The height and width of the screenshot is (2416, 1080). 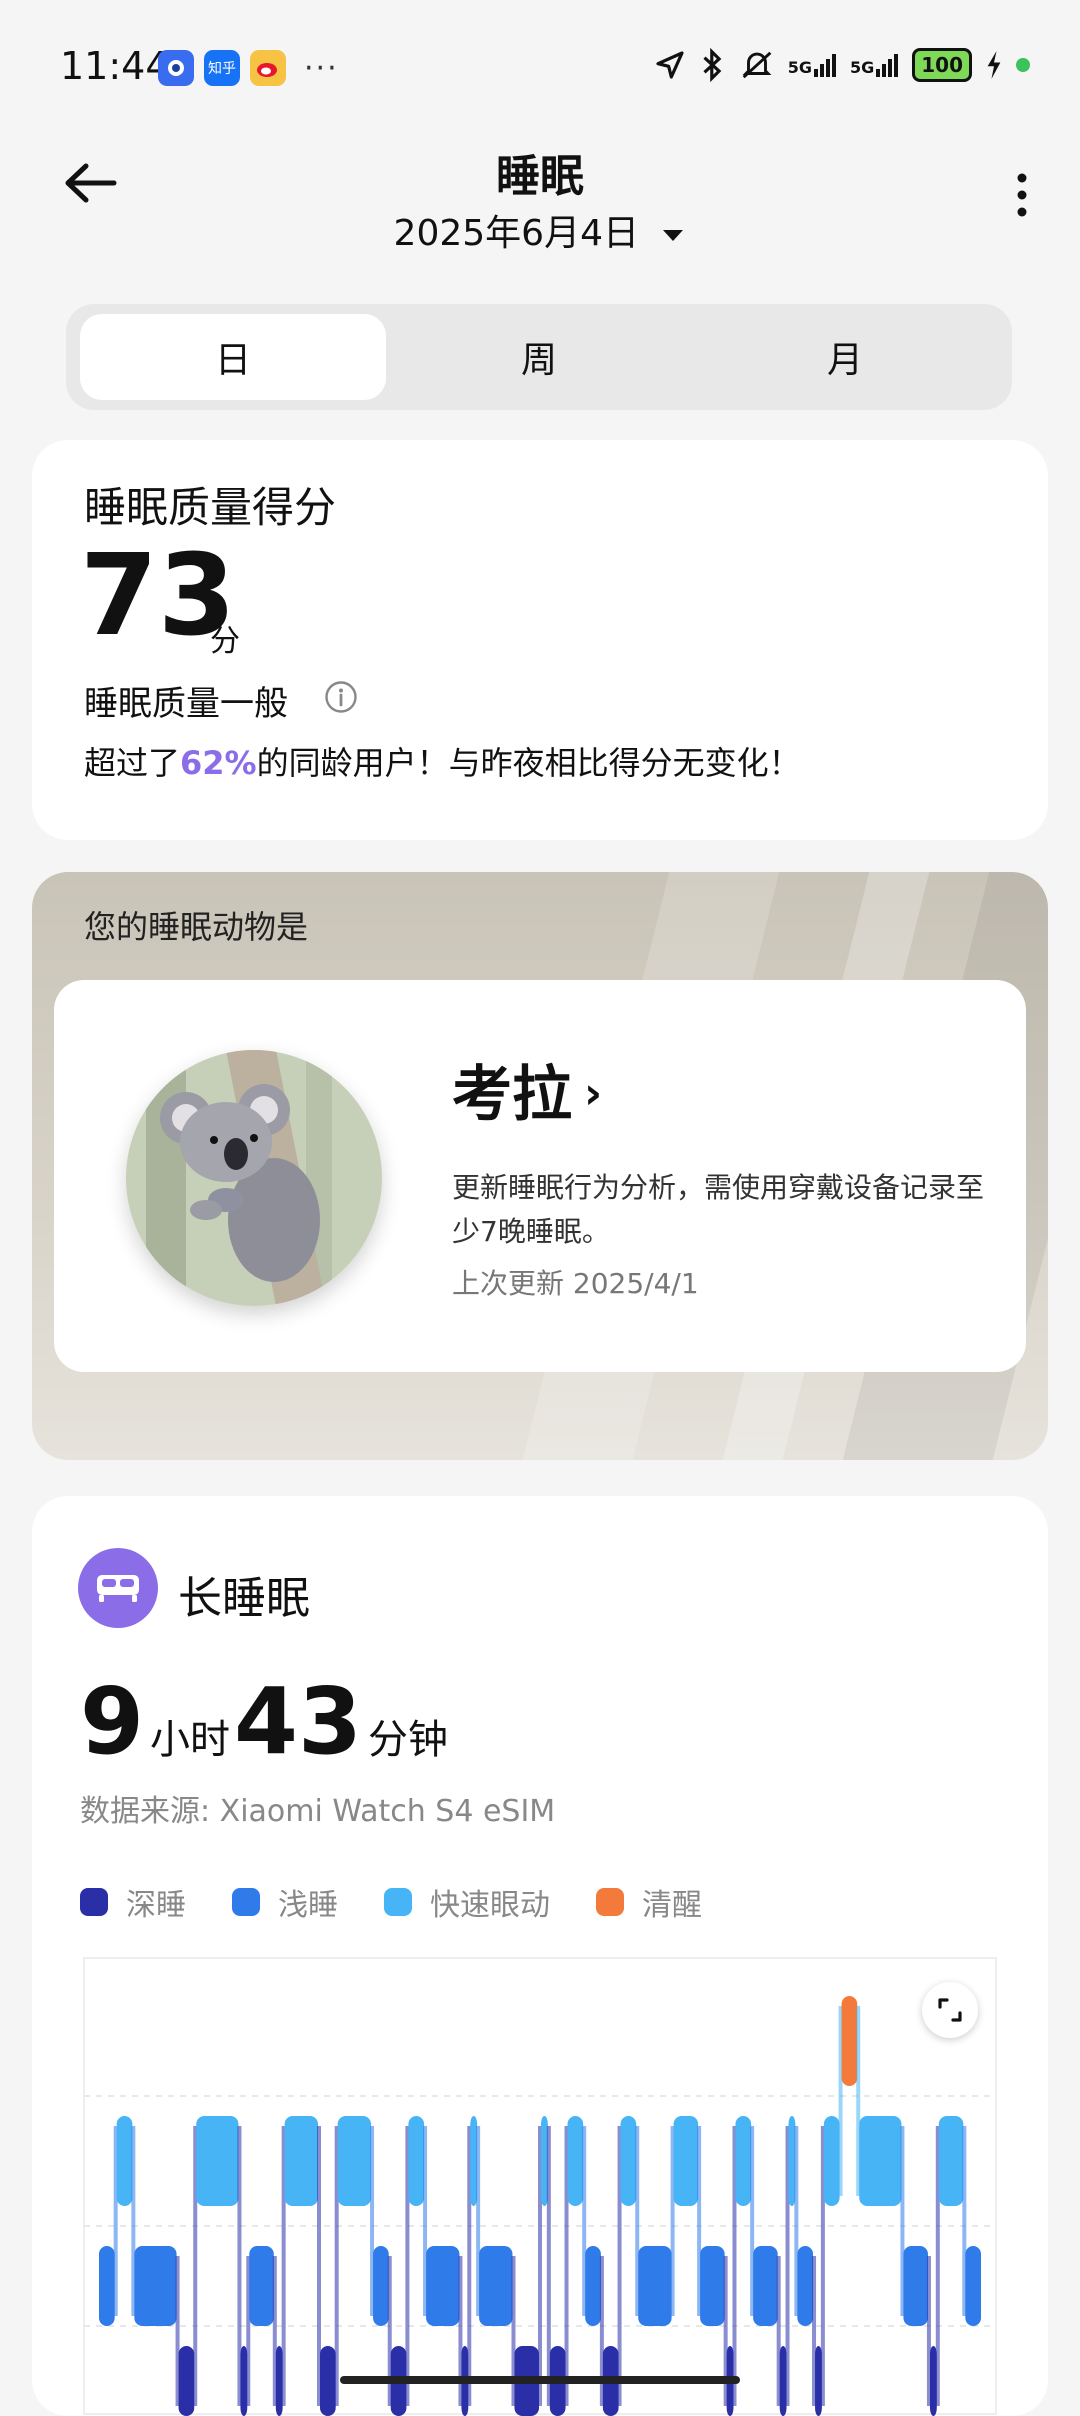 I want to click on mute-bell-icon, so click(x=757, y=65).